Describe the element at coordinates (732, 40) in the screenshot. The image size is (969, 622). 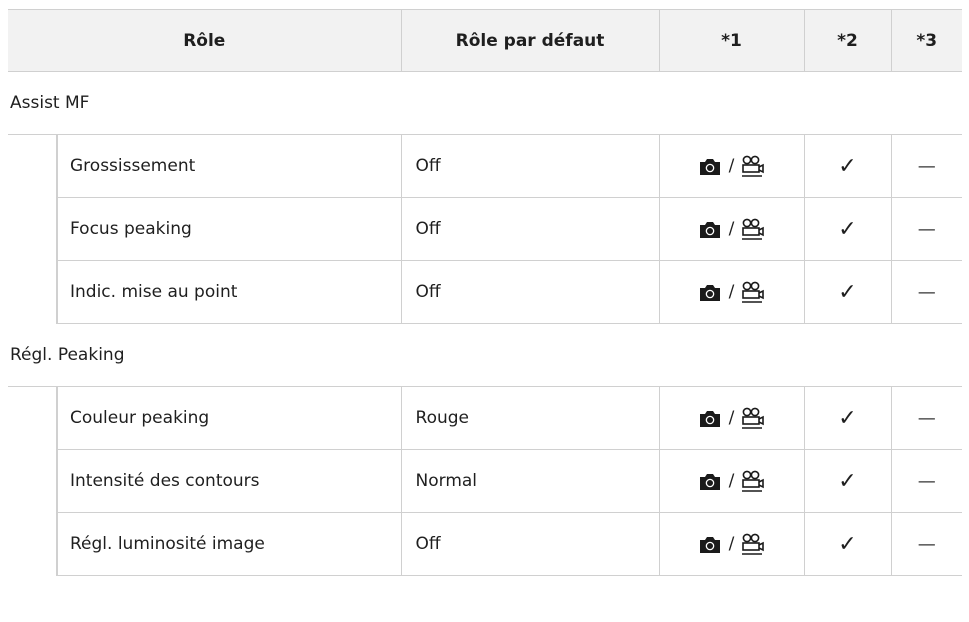
I see `header-col-1: *1` at that location.